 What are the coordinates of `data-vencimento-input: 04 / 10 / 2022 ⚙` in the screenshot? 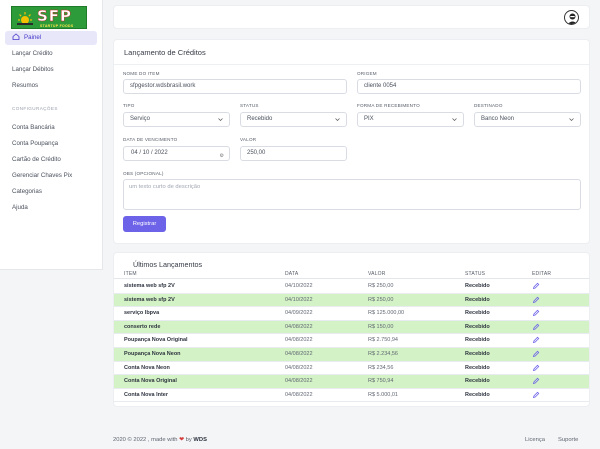 It's located at (176, 153).